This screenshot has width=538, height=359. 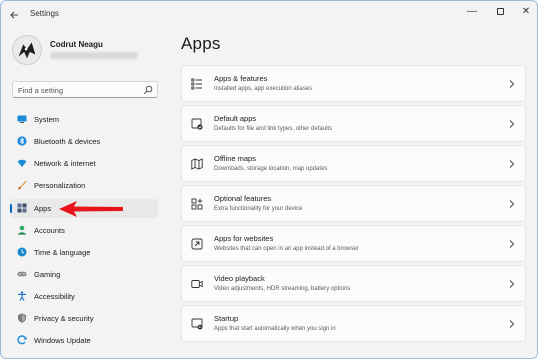 I want to click on accessibility-icon, so click(x=22, y=296).